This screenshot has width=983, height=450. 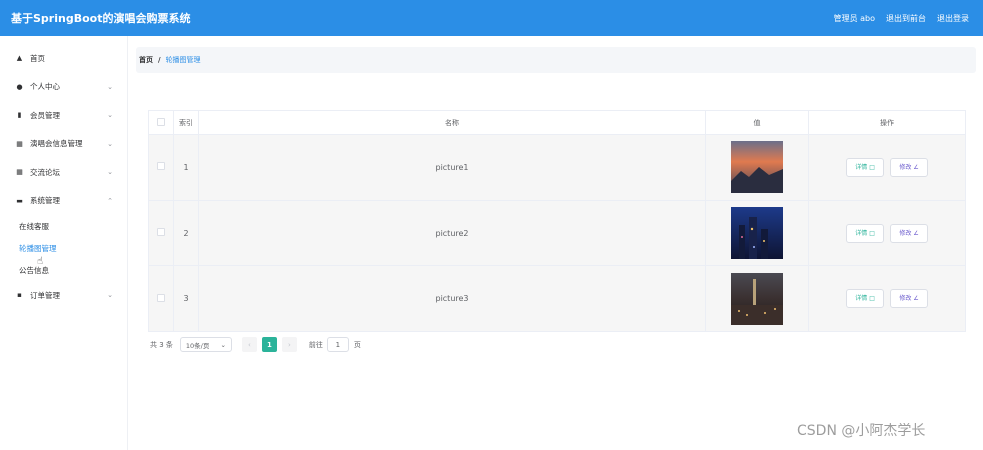 What do you see at coordinates (197, 345) in the screenshot?
I see `page-size-value: 10条/页` at bounding box center [197, 345].